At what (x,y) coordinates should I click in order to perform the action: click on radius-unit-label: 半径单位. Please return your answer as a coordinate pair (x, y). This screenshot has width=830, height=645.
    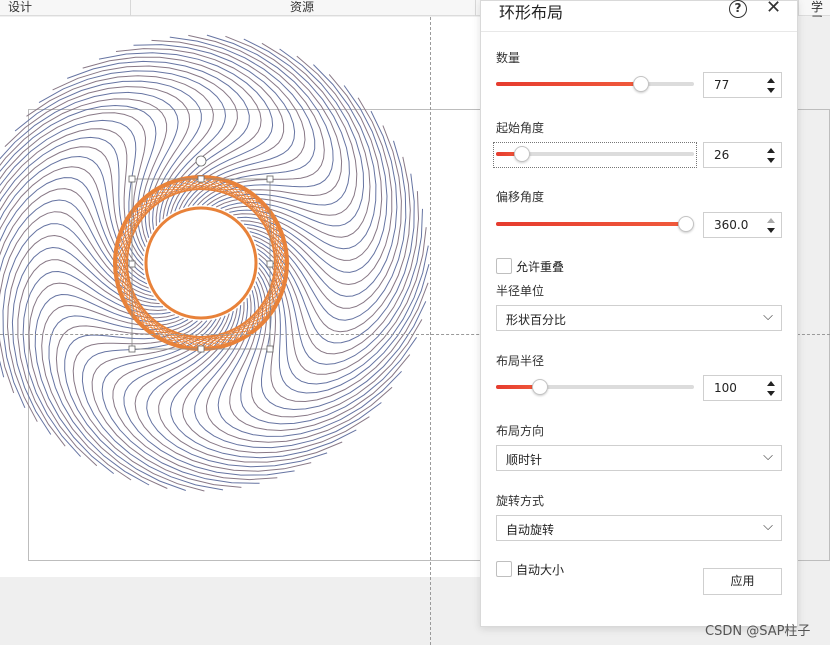
    Looking at the image, I should click on (520, 291).